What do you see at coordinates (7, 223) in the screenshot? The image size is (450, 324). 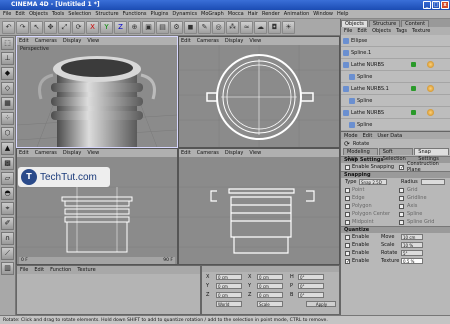 I see `paint-icon: ✐` at bounding box center [7, 223].